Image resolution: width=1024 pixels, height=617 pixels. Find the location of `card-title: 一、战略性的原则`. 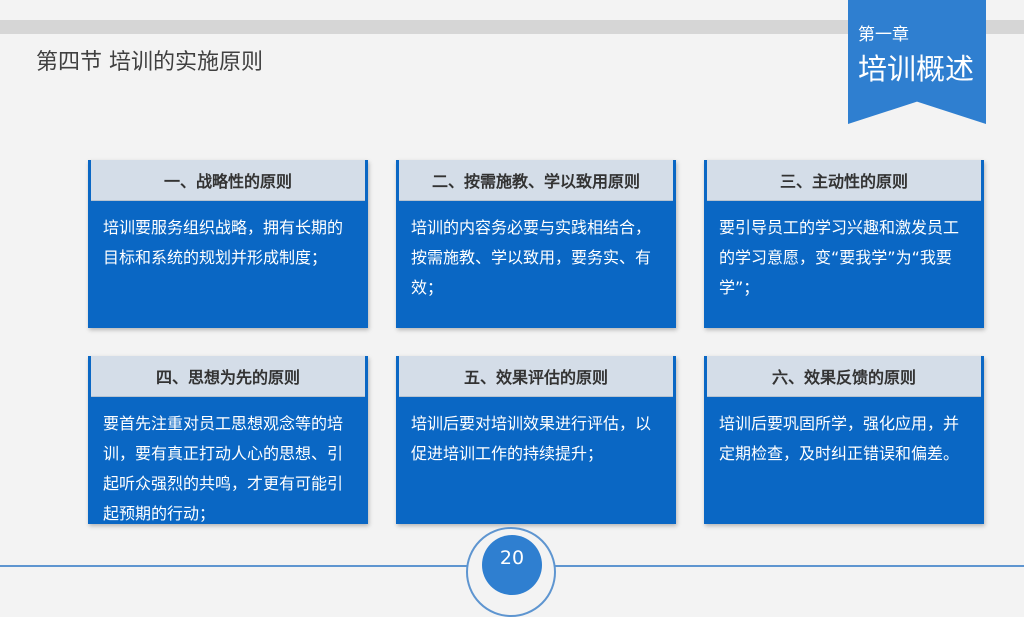

card-title: 一、战略性的原则 is located at coordinates (228, 180).